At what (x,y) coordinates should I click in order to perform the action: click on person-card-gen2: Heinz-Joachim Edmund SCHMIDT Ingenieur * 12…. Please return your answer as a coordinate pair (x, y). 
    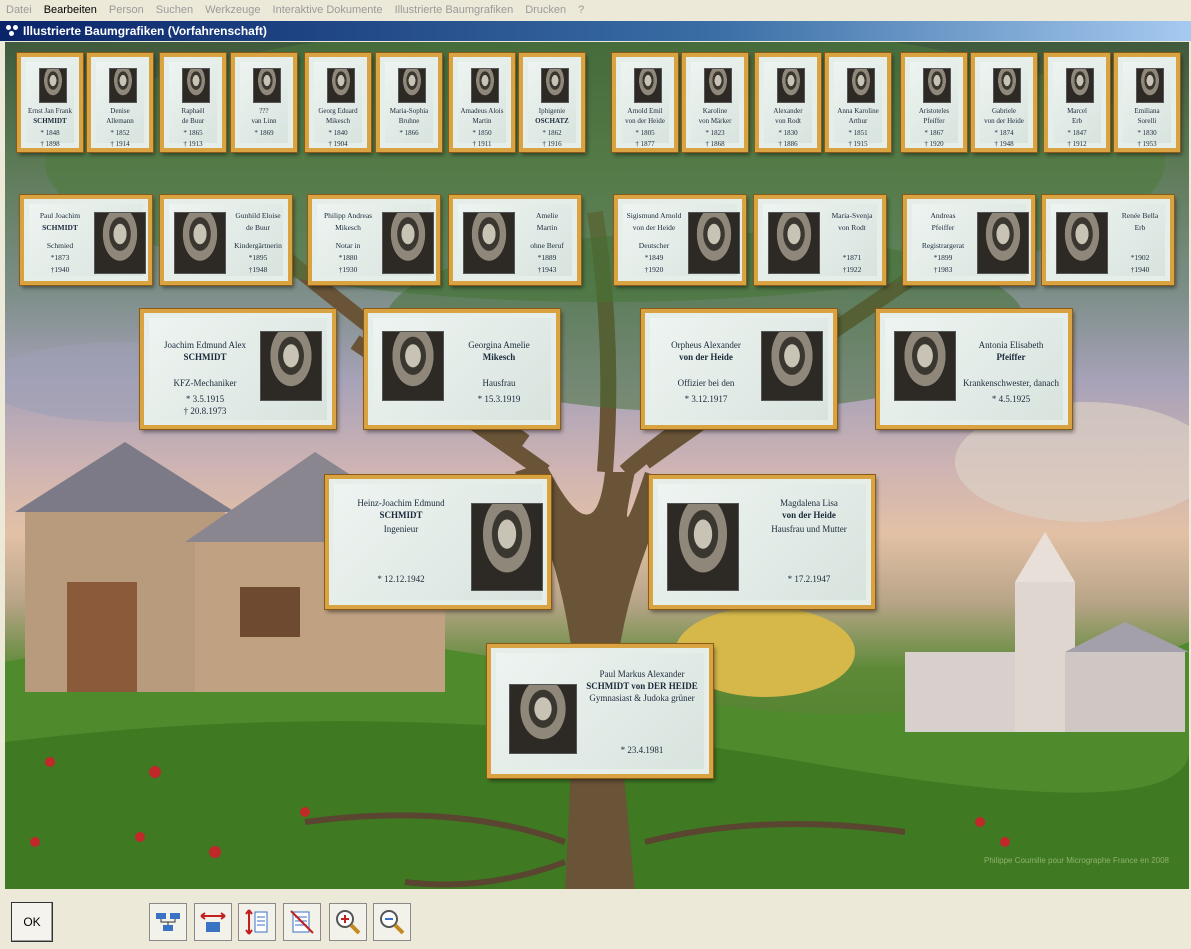
    Looking at the image, I should click on (438, 542).